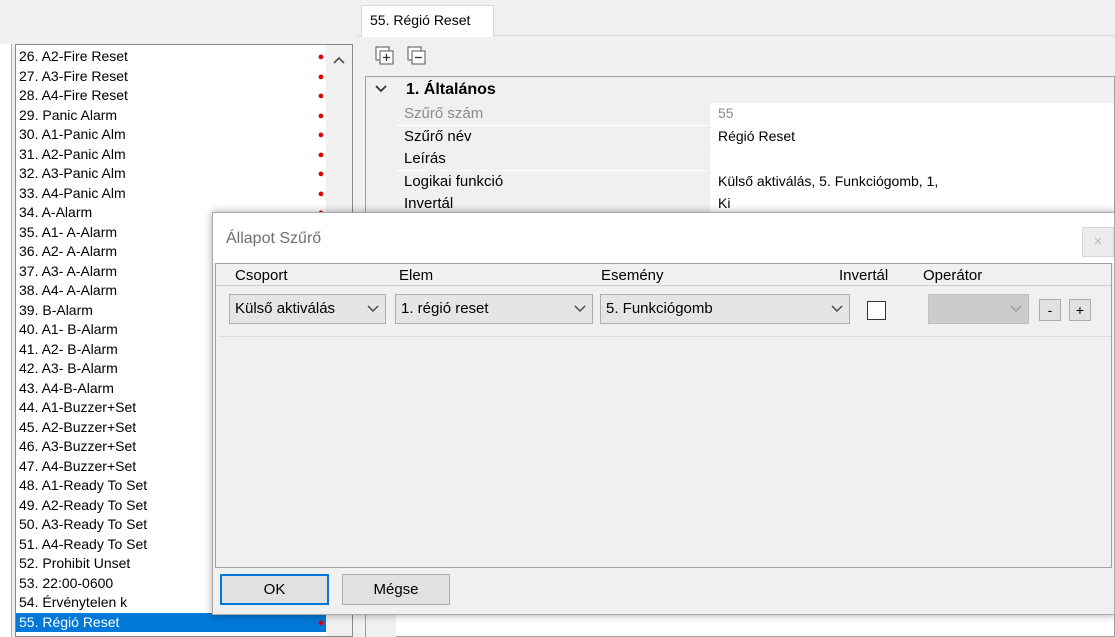  I want to click on list-item-label: 27. A3-Fire Reset, so click(73, 75).